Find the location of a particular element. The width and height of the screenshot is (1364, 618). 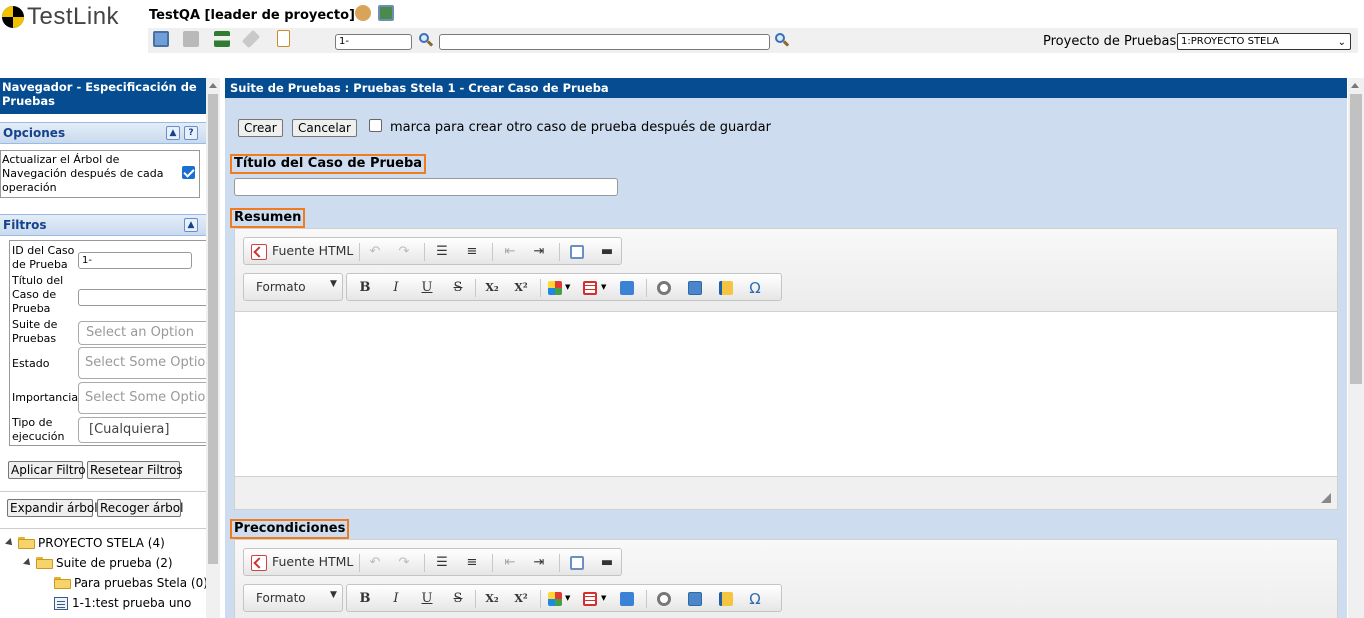

filter-tipo-select: [Cualquiera] is located at coordinates (142, 430).